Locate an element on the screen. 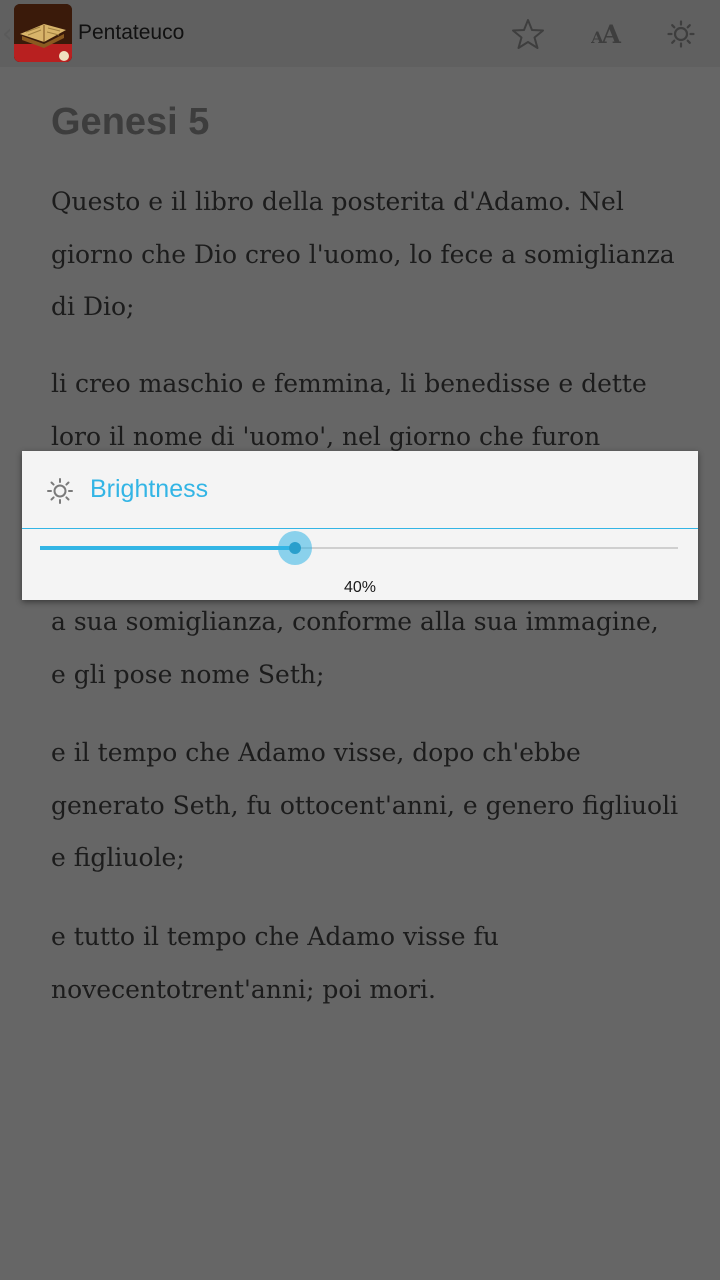 This screenshot has width=720, height=1280. up-caret-icon: ‹ is located at coordinates (7, 34).